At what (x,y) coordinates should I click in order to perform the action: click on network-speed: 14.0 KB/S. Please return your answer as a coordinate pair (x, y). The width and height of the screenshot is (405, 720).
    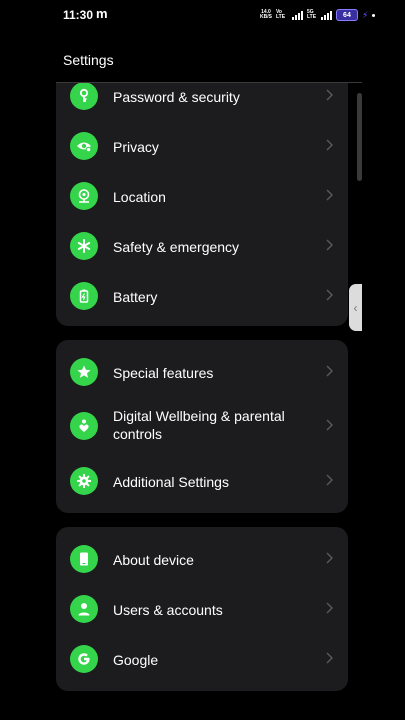
    Looking at the image, I should click on (266, 15).